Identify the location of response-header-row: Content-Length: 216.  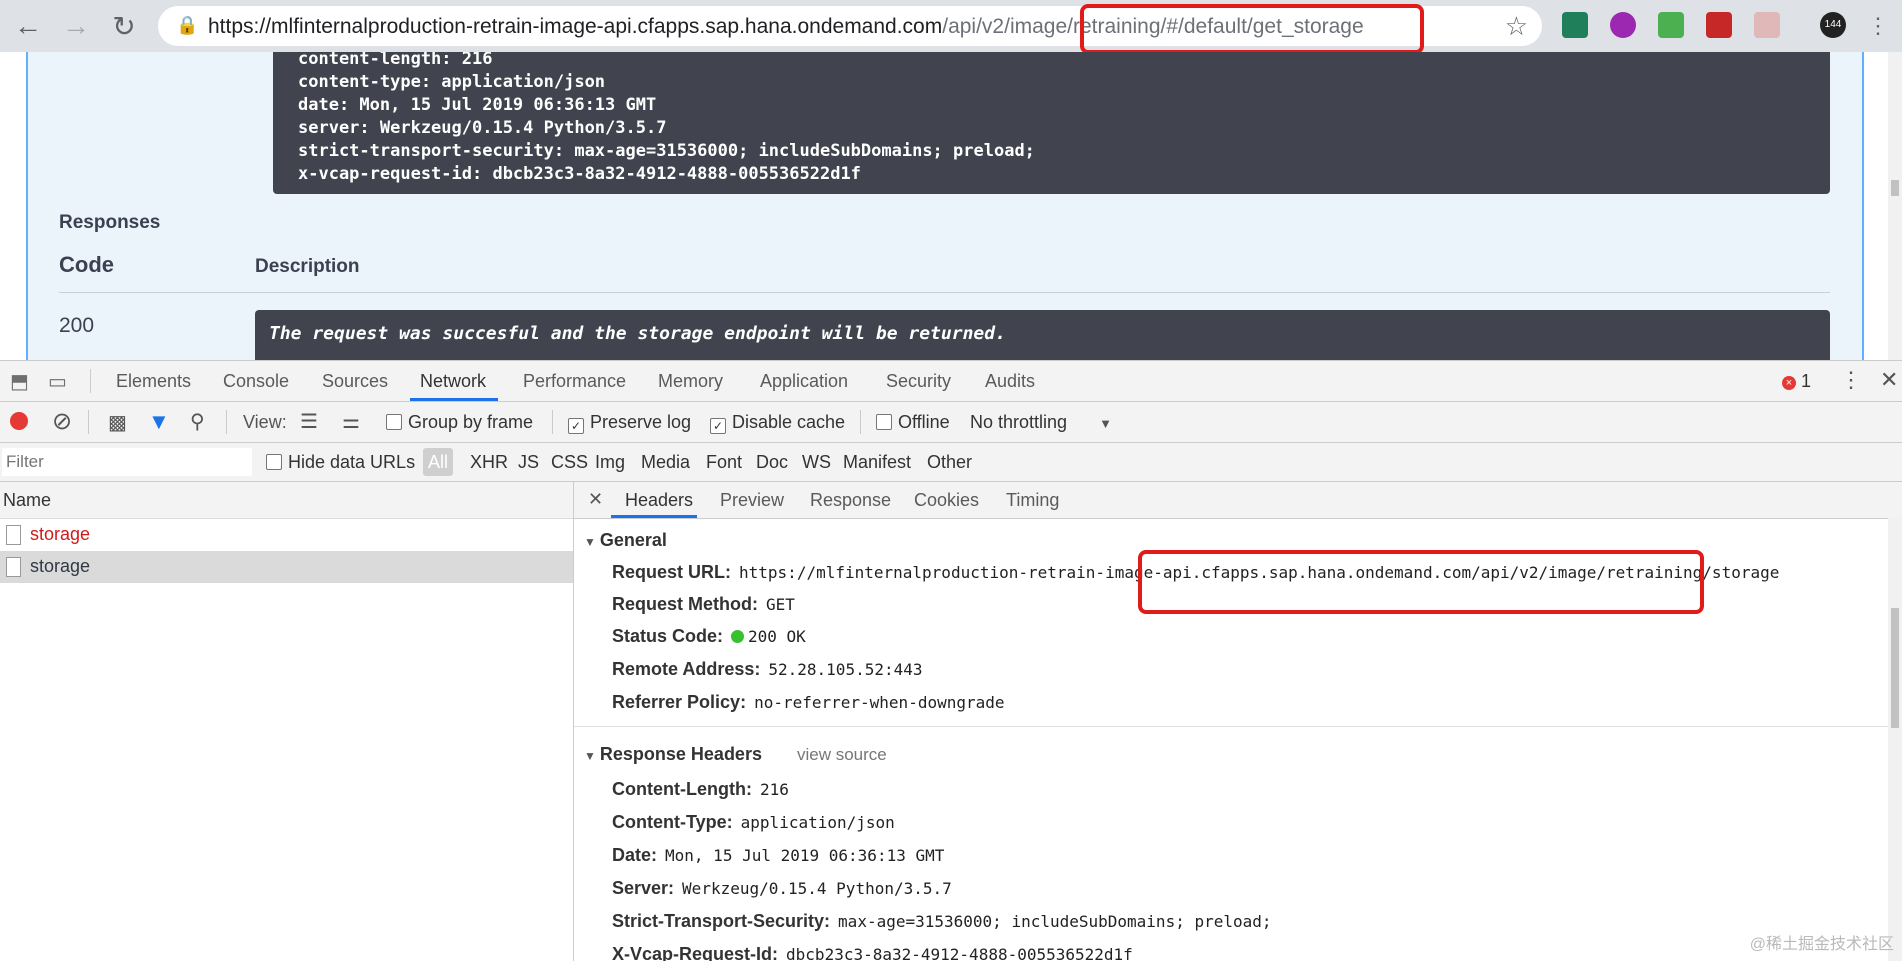
(700, 789).